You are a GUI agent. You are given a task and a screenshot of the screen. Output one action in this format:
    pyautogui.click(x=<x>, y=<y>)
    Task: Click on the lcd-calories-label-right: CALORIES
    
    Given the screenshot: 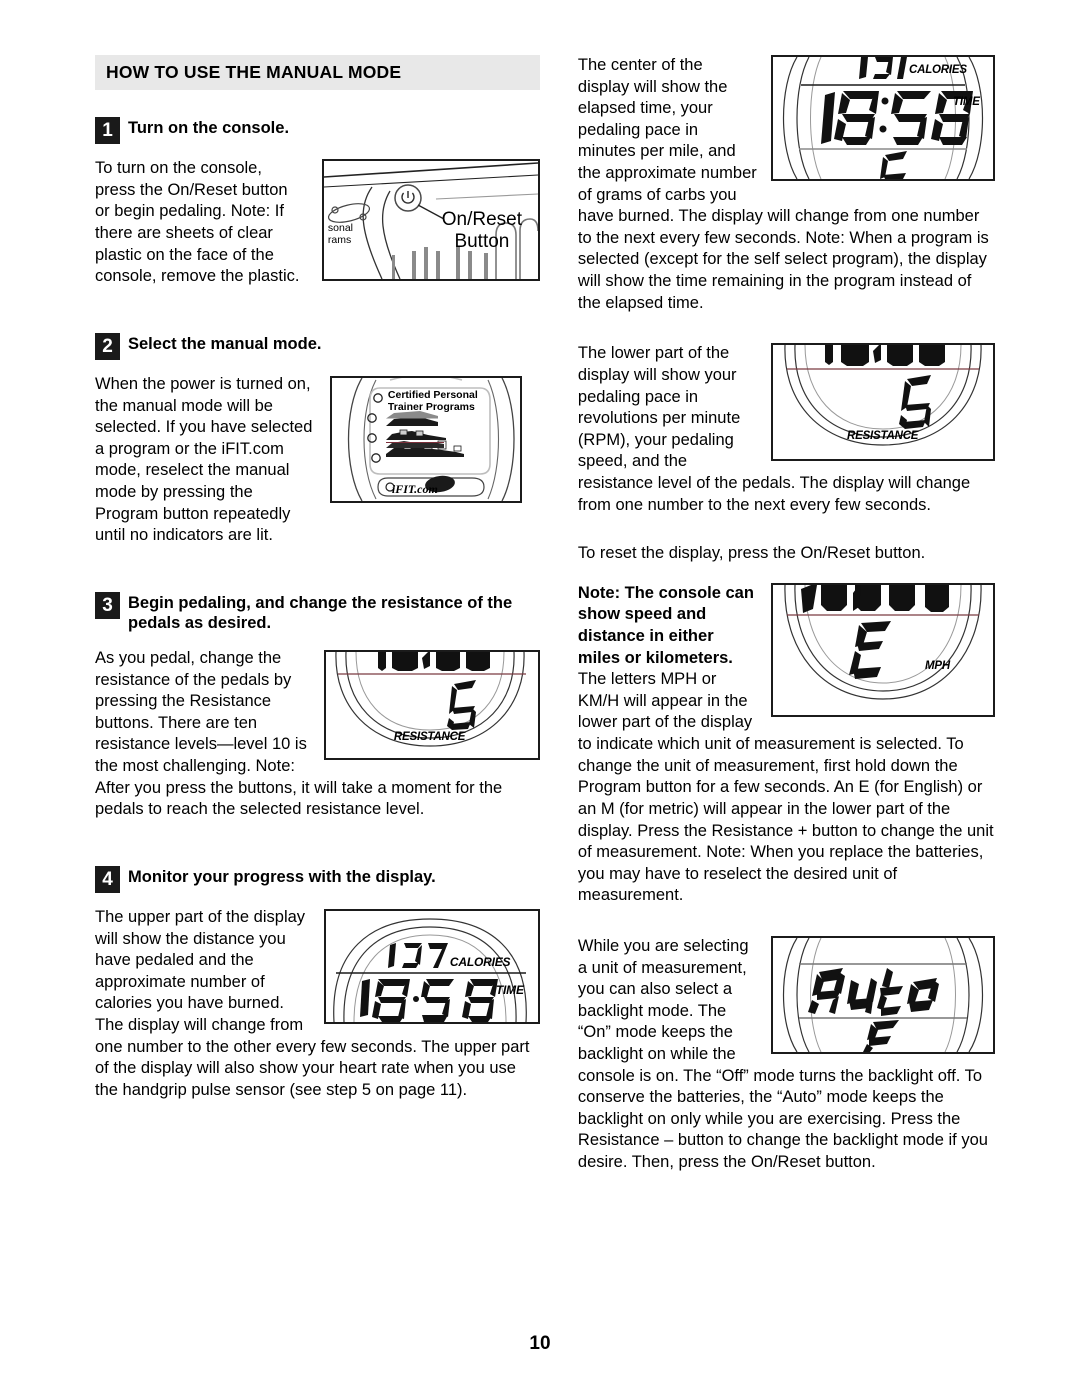 What is the action you would take?
    pyautogui.click(x=938, y=70)
    